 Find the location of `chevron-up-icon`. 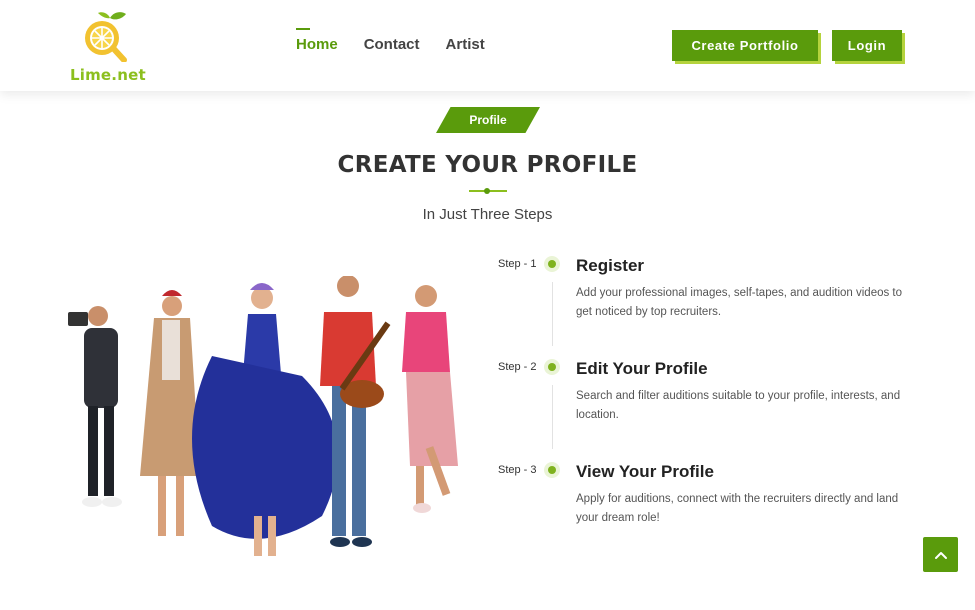

chevron-up-icon is located at coordinates (940, 555).